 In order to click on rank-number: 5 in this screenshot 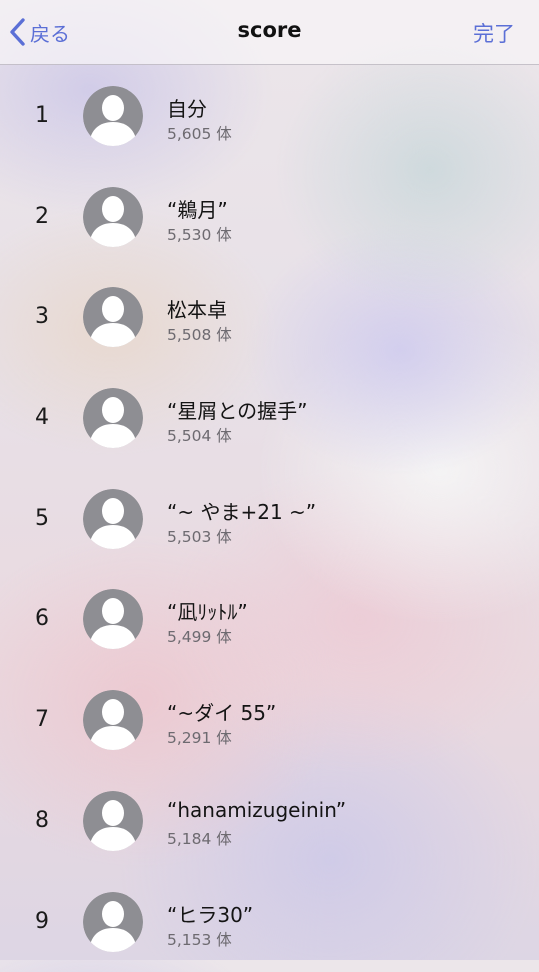, I will do `click(42, 518)`.